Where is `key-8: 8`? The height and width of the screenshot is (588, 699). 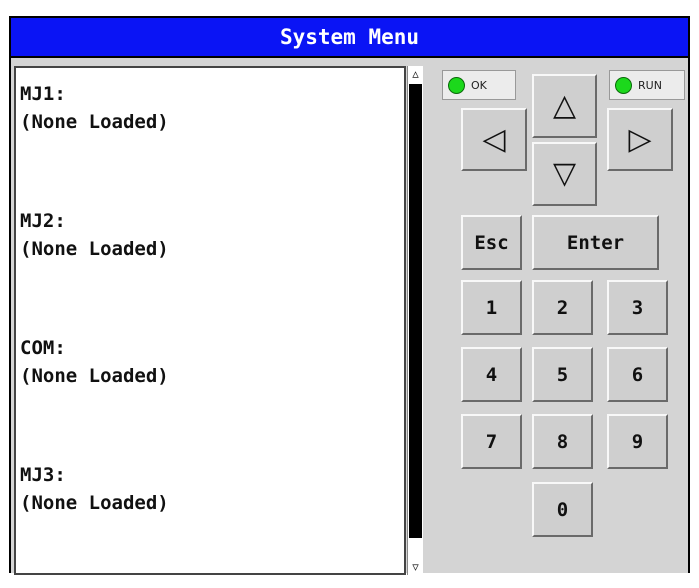
key-8: 8 is located at coordinates (562, 441).